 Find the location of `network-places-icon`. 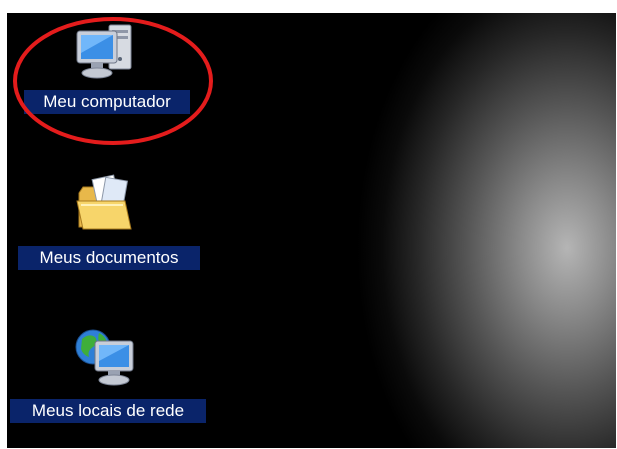

network-places-icon is located at coordinates (104, 357).